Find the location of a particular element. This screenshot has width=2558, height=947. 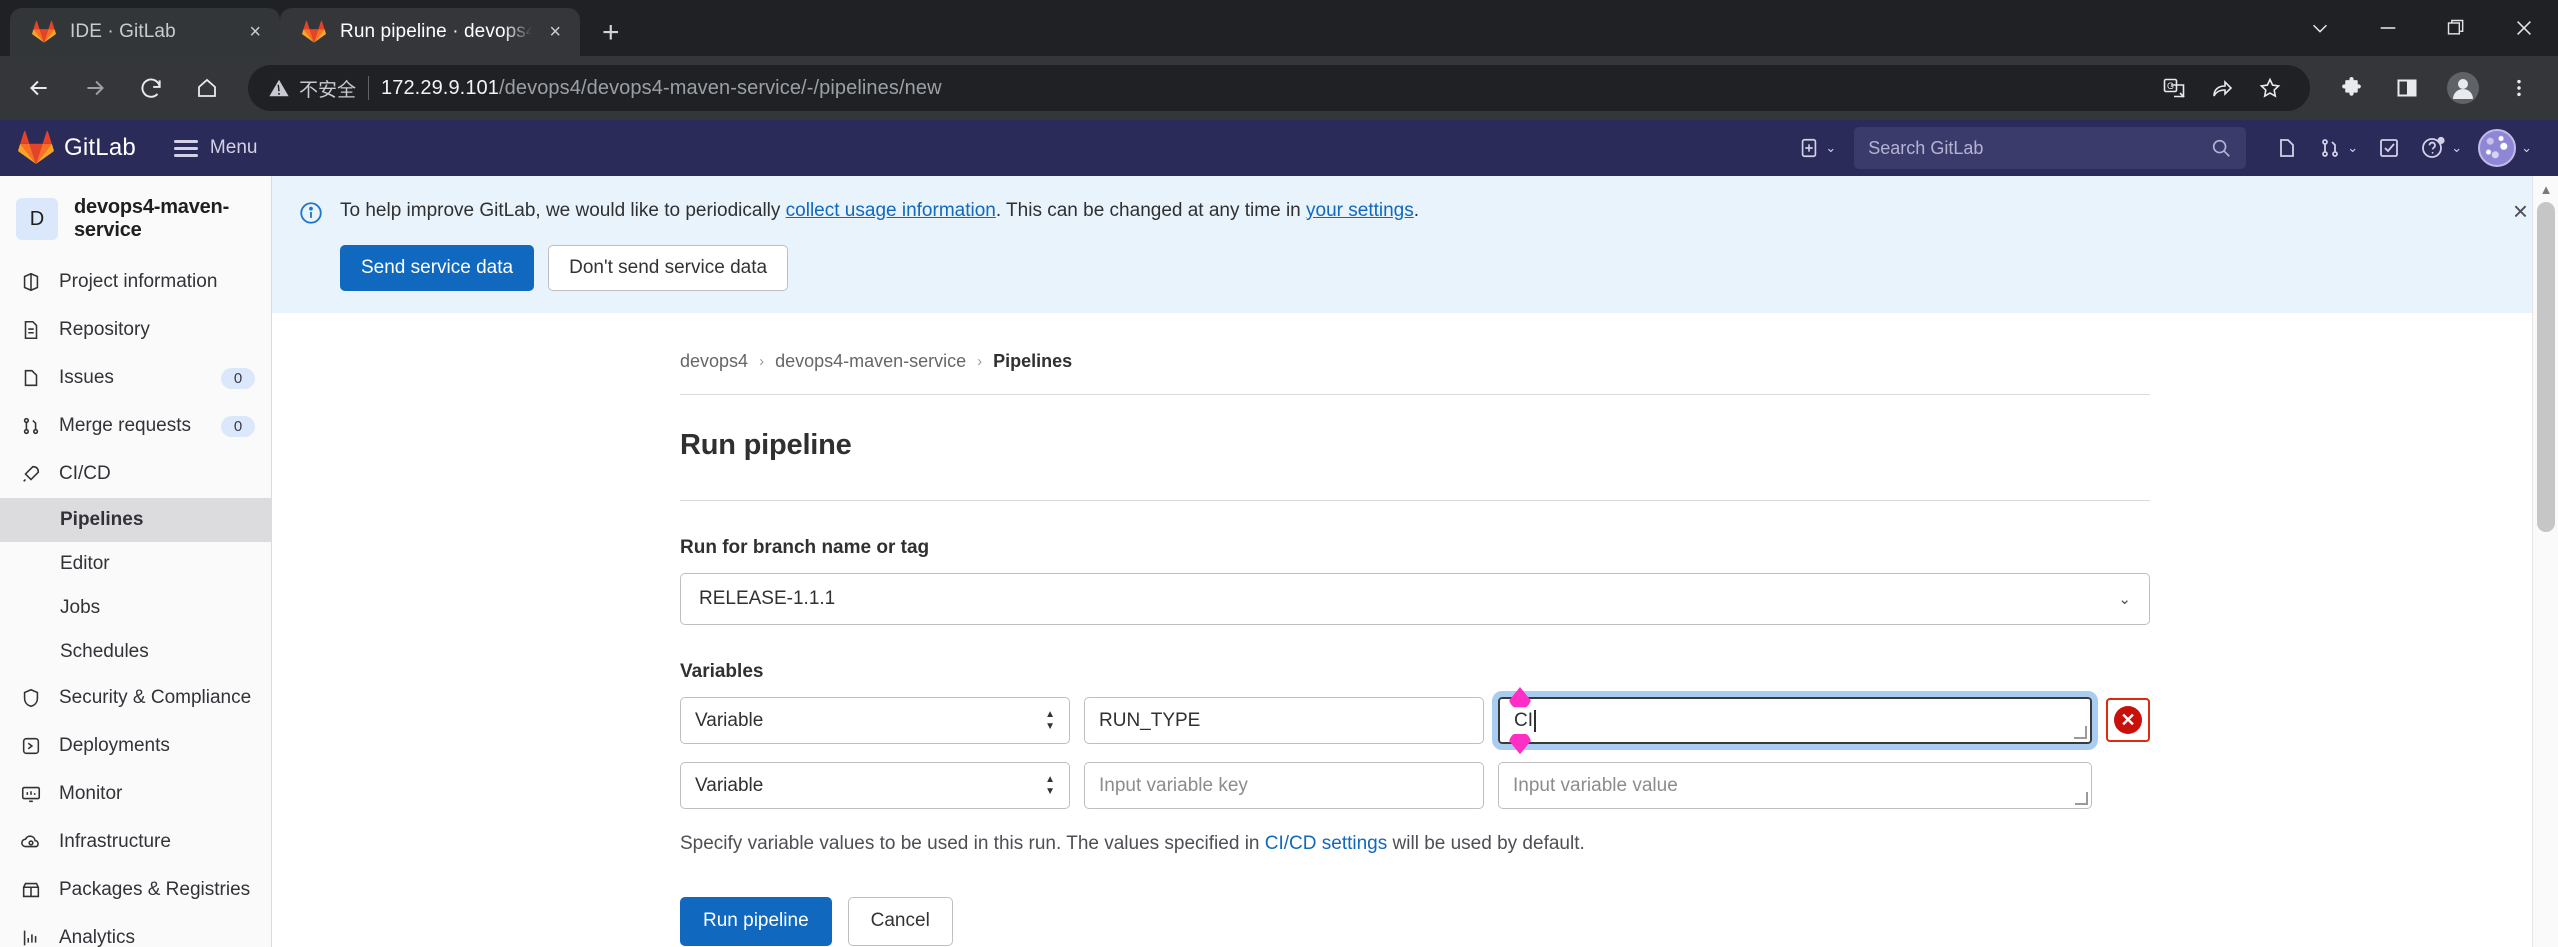

profile-avatar-icon is located at coordinates (2463, 88).